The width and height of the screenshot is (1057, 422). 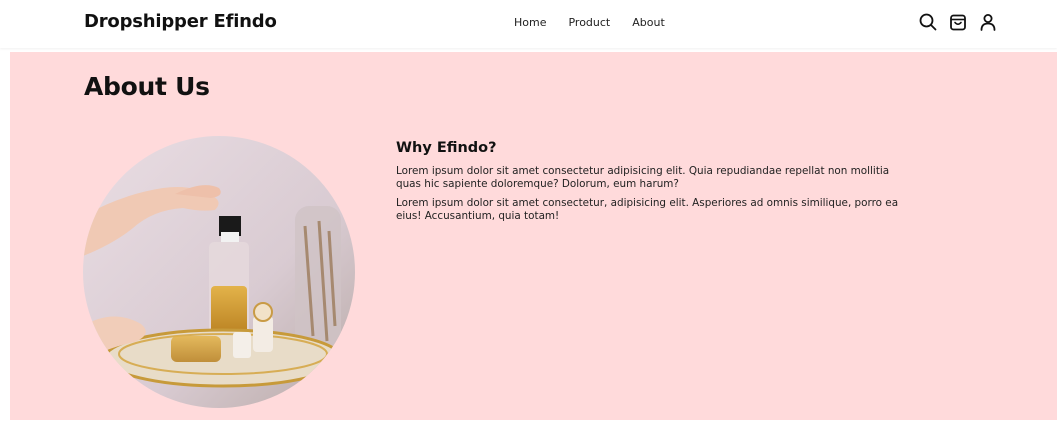 I want to click on shopping-bag-icon, so click(x=958, y=22).